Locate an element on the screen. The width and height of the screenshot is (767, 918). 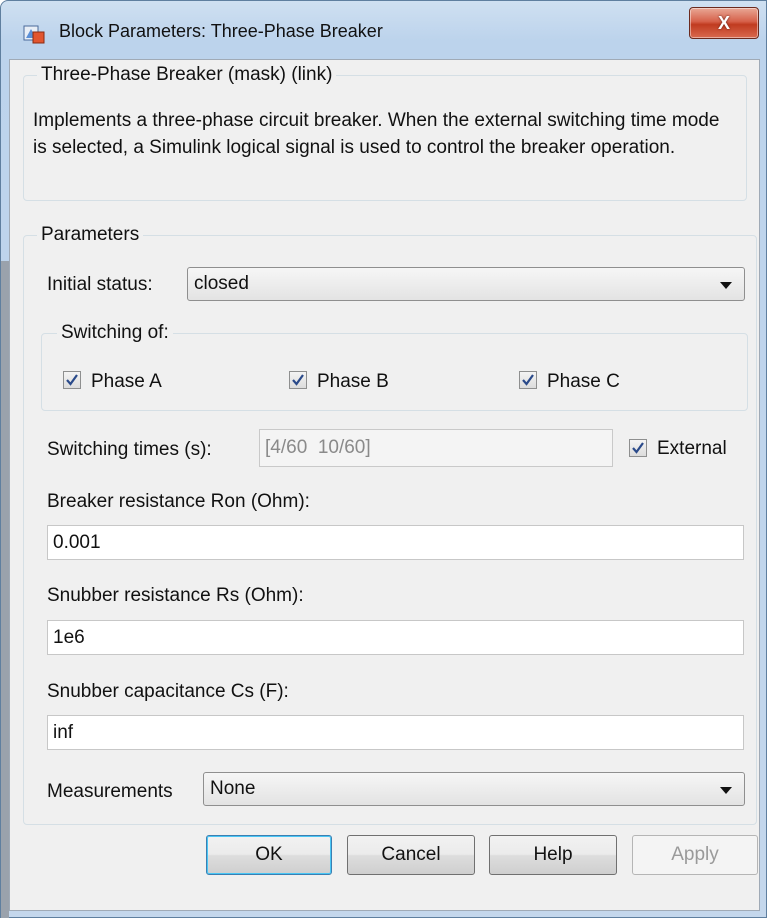
simulink-block-icon is located at coordinates (34, 34).